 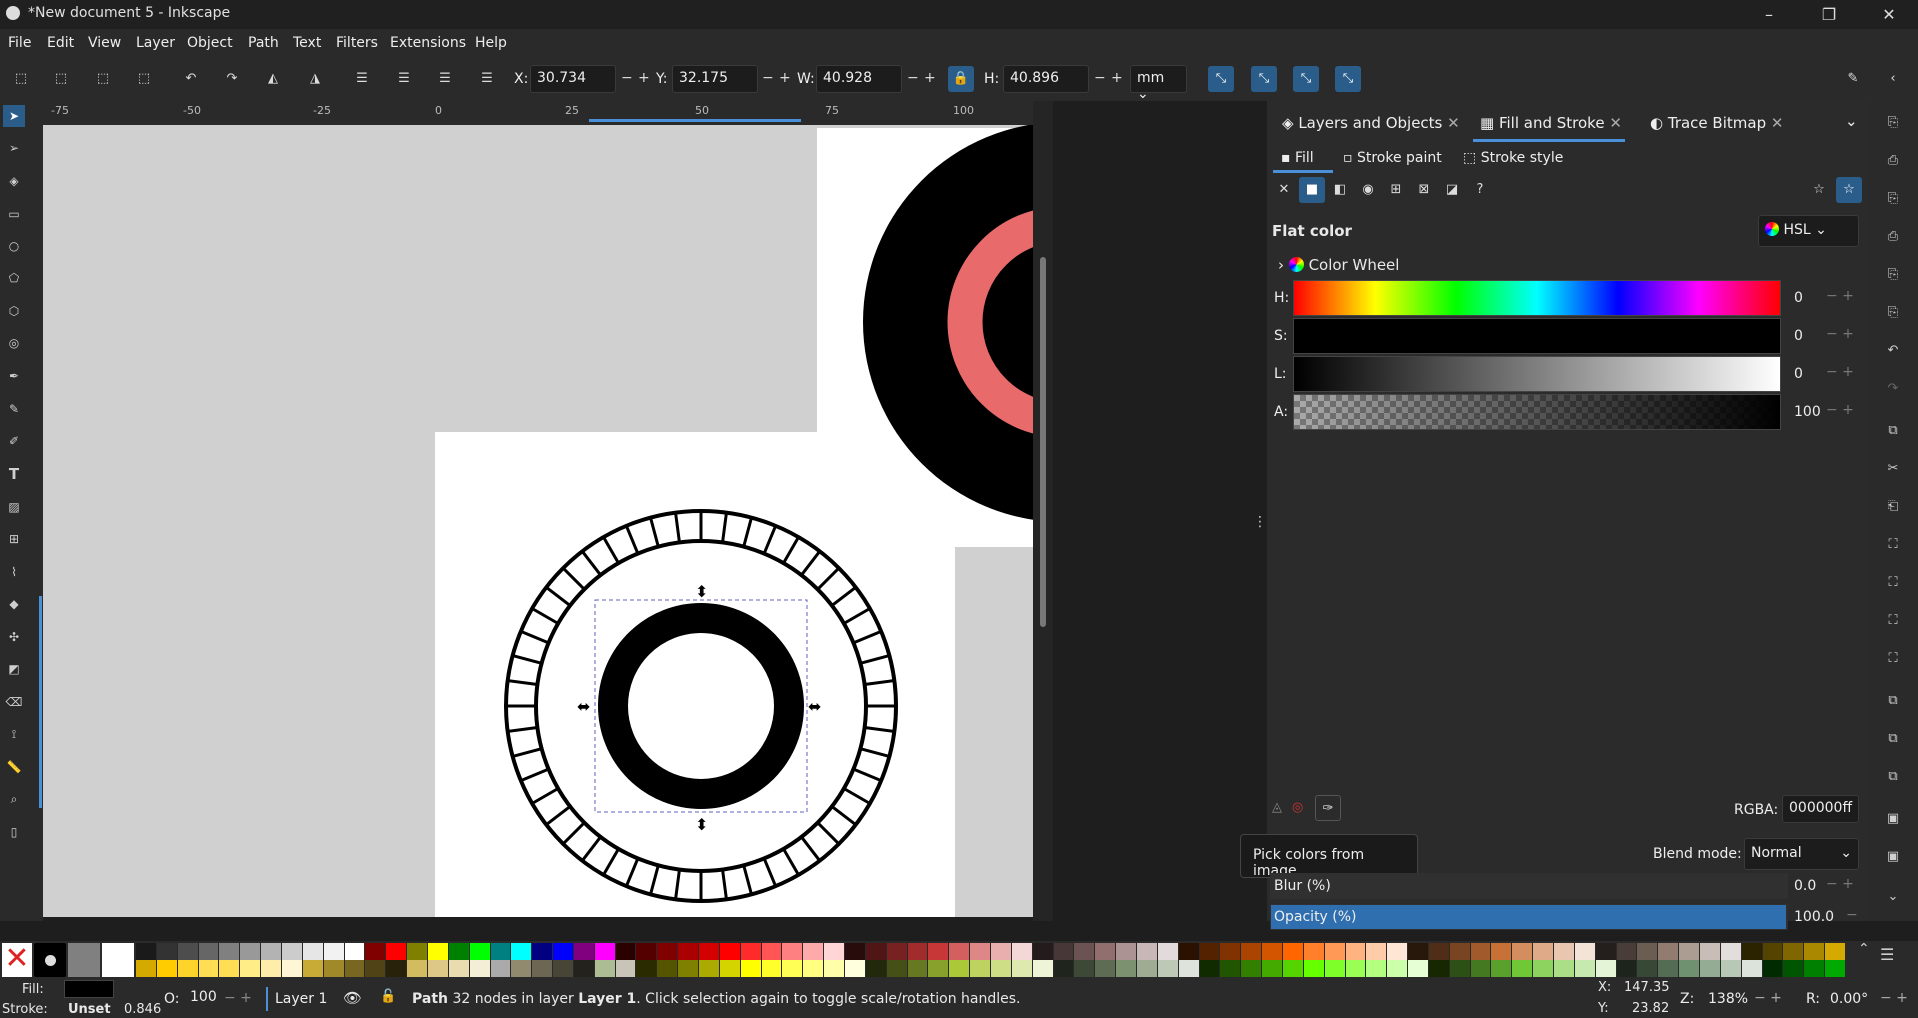 What do you see at coordinates (1453, 123) in the screenshot?
I see `close-icon: ✕` at bounding box center [1453, 123].